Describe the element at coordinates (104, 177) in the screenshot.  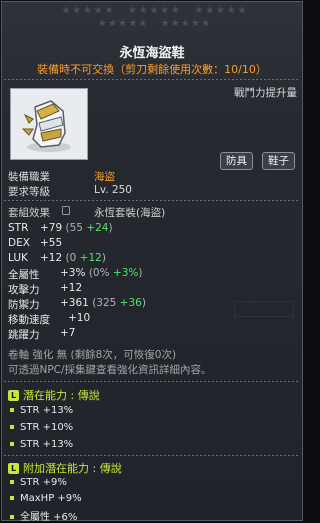
I see `required-job-value: 海盜` at that location.